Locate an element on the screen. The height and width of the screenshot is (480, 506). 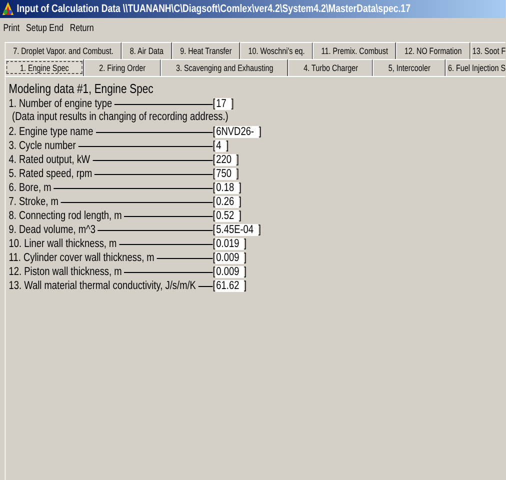
tab: 5, Intercooler is located at coordinates (409, 67).